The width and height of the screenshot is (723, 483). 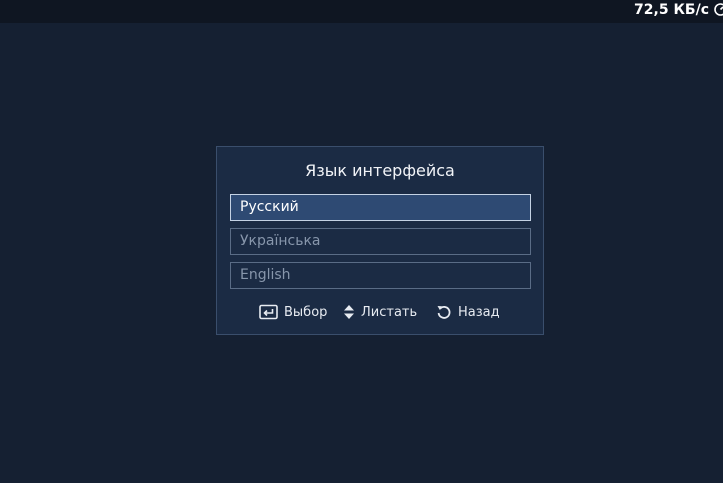 I want to click on enter-icon, so click(x=268, y=312).